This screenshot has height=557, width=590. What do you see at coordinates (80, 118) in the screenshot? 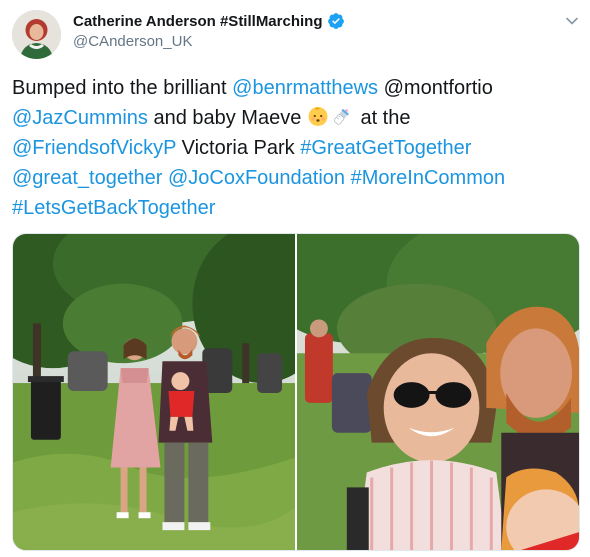
I see `mention-link-jazcummins: @JazCummins` at bounding box center [80, 118].